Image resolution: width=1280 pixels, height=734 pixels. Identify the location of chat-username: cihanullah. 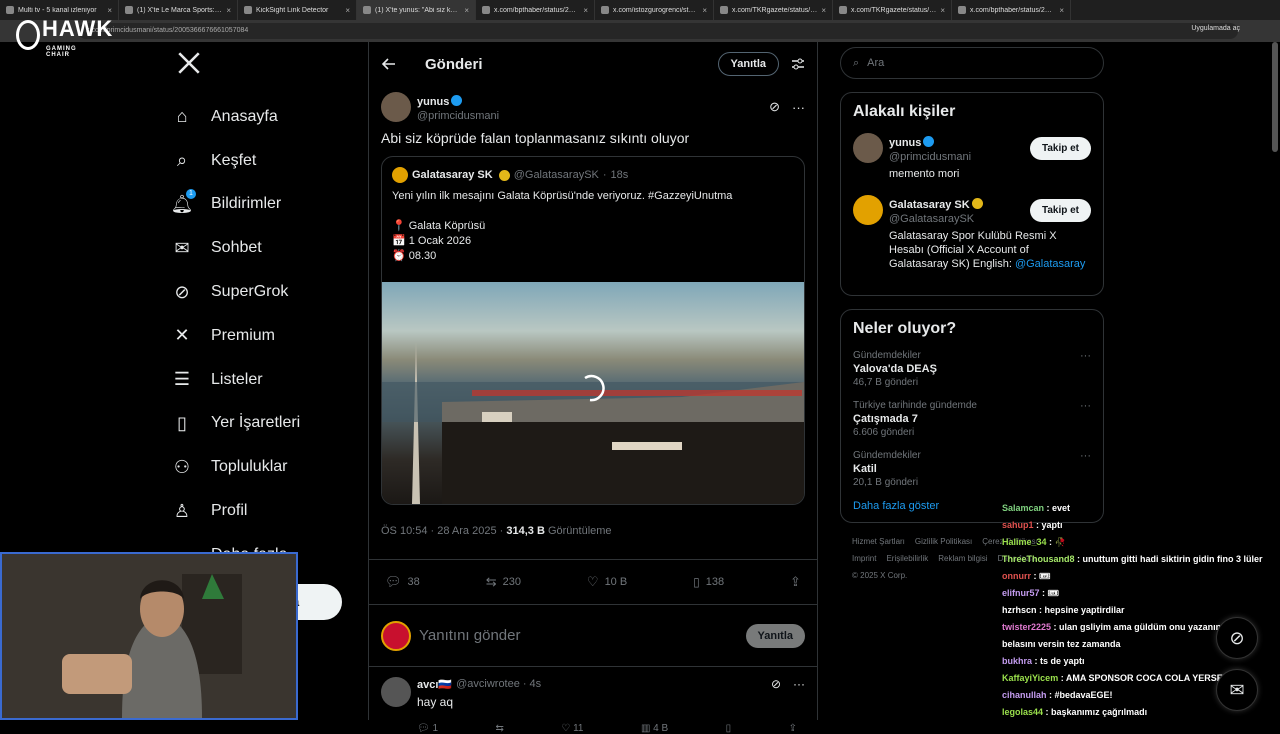
(1024, 695).